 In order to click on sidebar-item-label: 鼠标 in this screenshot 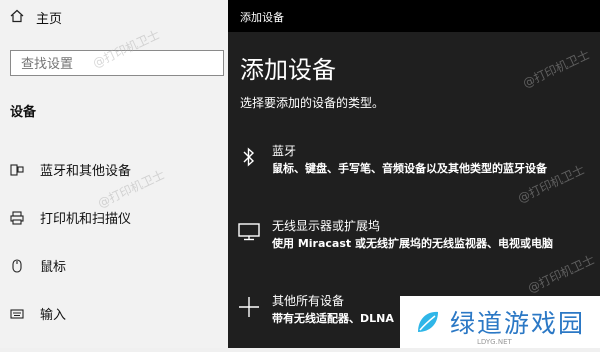, I will do `click(53, 267)`.